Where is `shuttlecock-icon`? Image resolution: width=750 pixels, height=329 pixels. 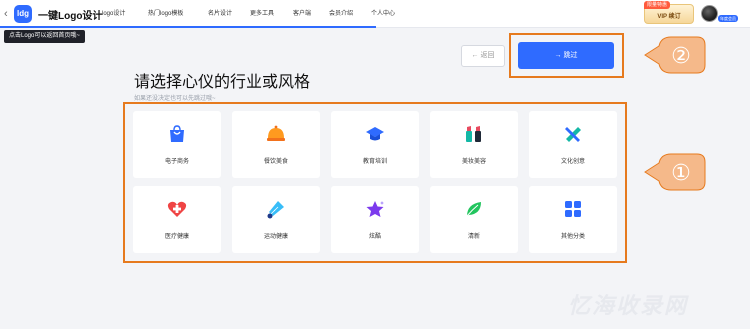
shuttlecock-icon is located at coordinates (275, 210).